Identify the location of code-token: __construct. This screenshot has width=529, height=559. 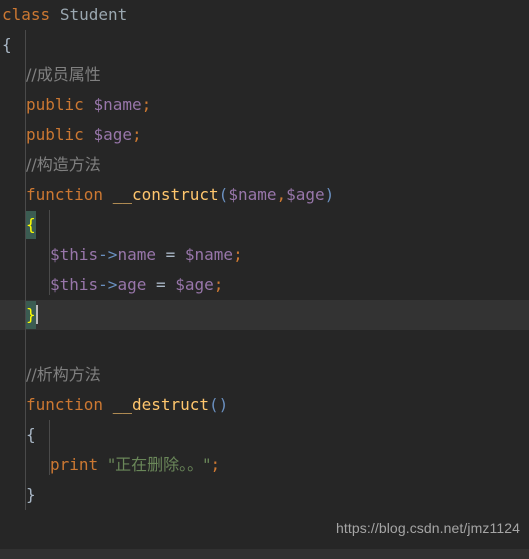
(165, 194).